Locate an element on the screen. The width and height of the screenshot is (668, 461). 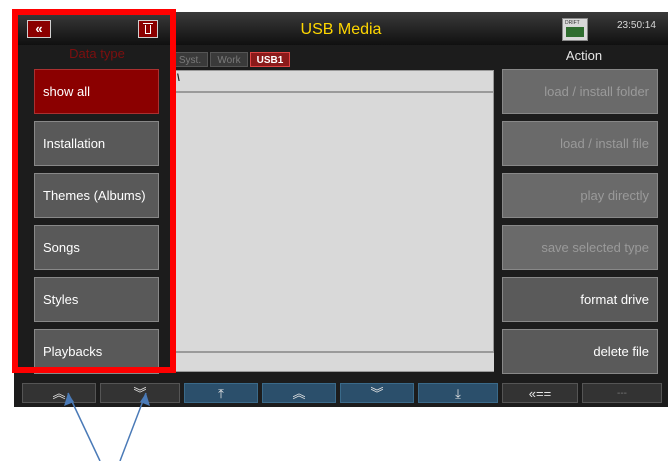
annotation-arrow-right is located at coordinates (133, 426).